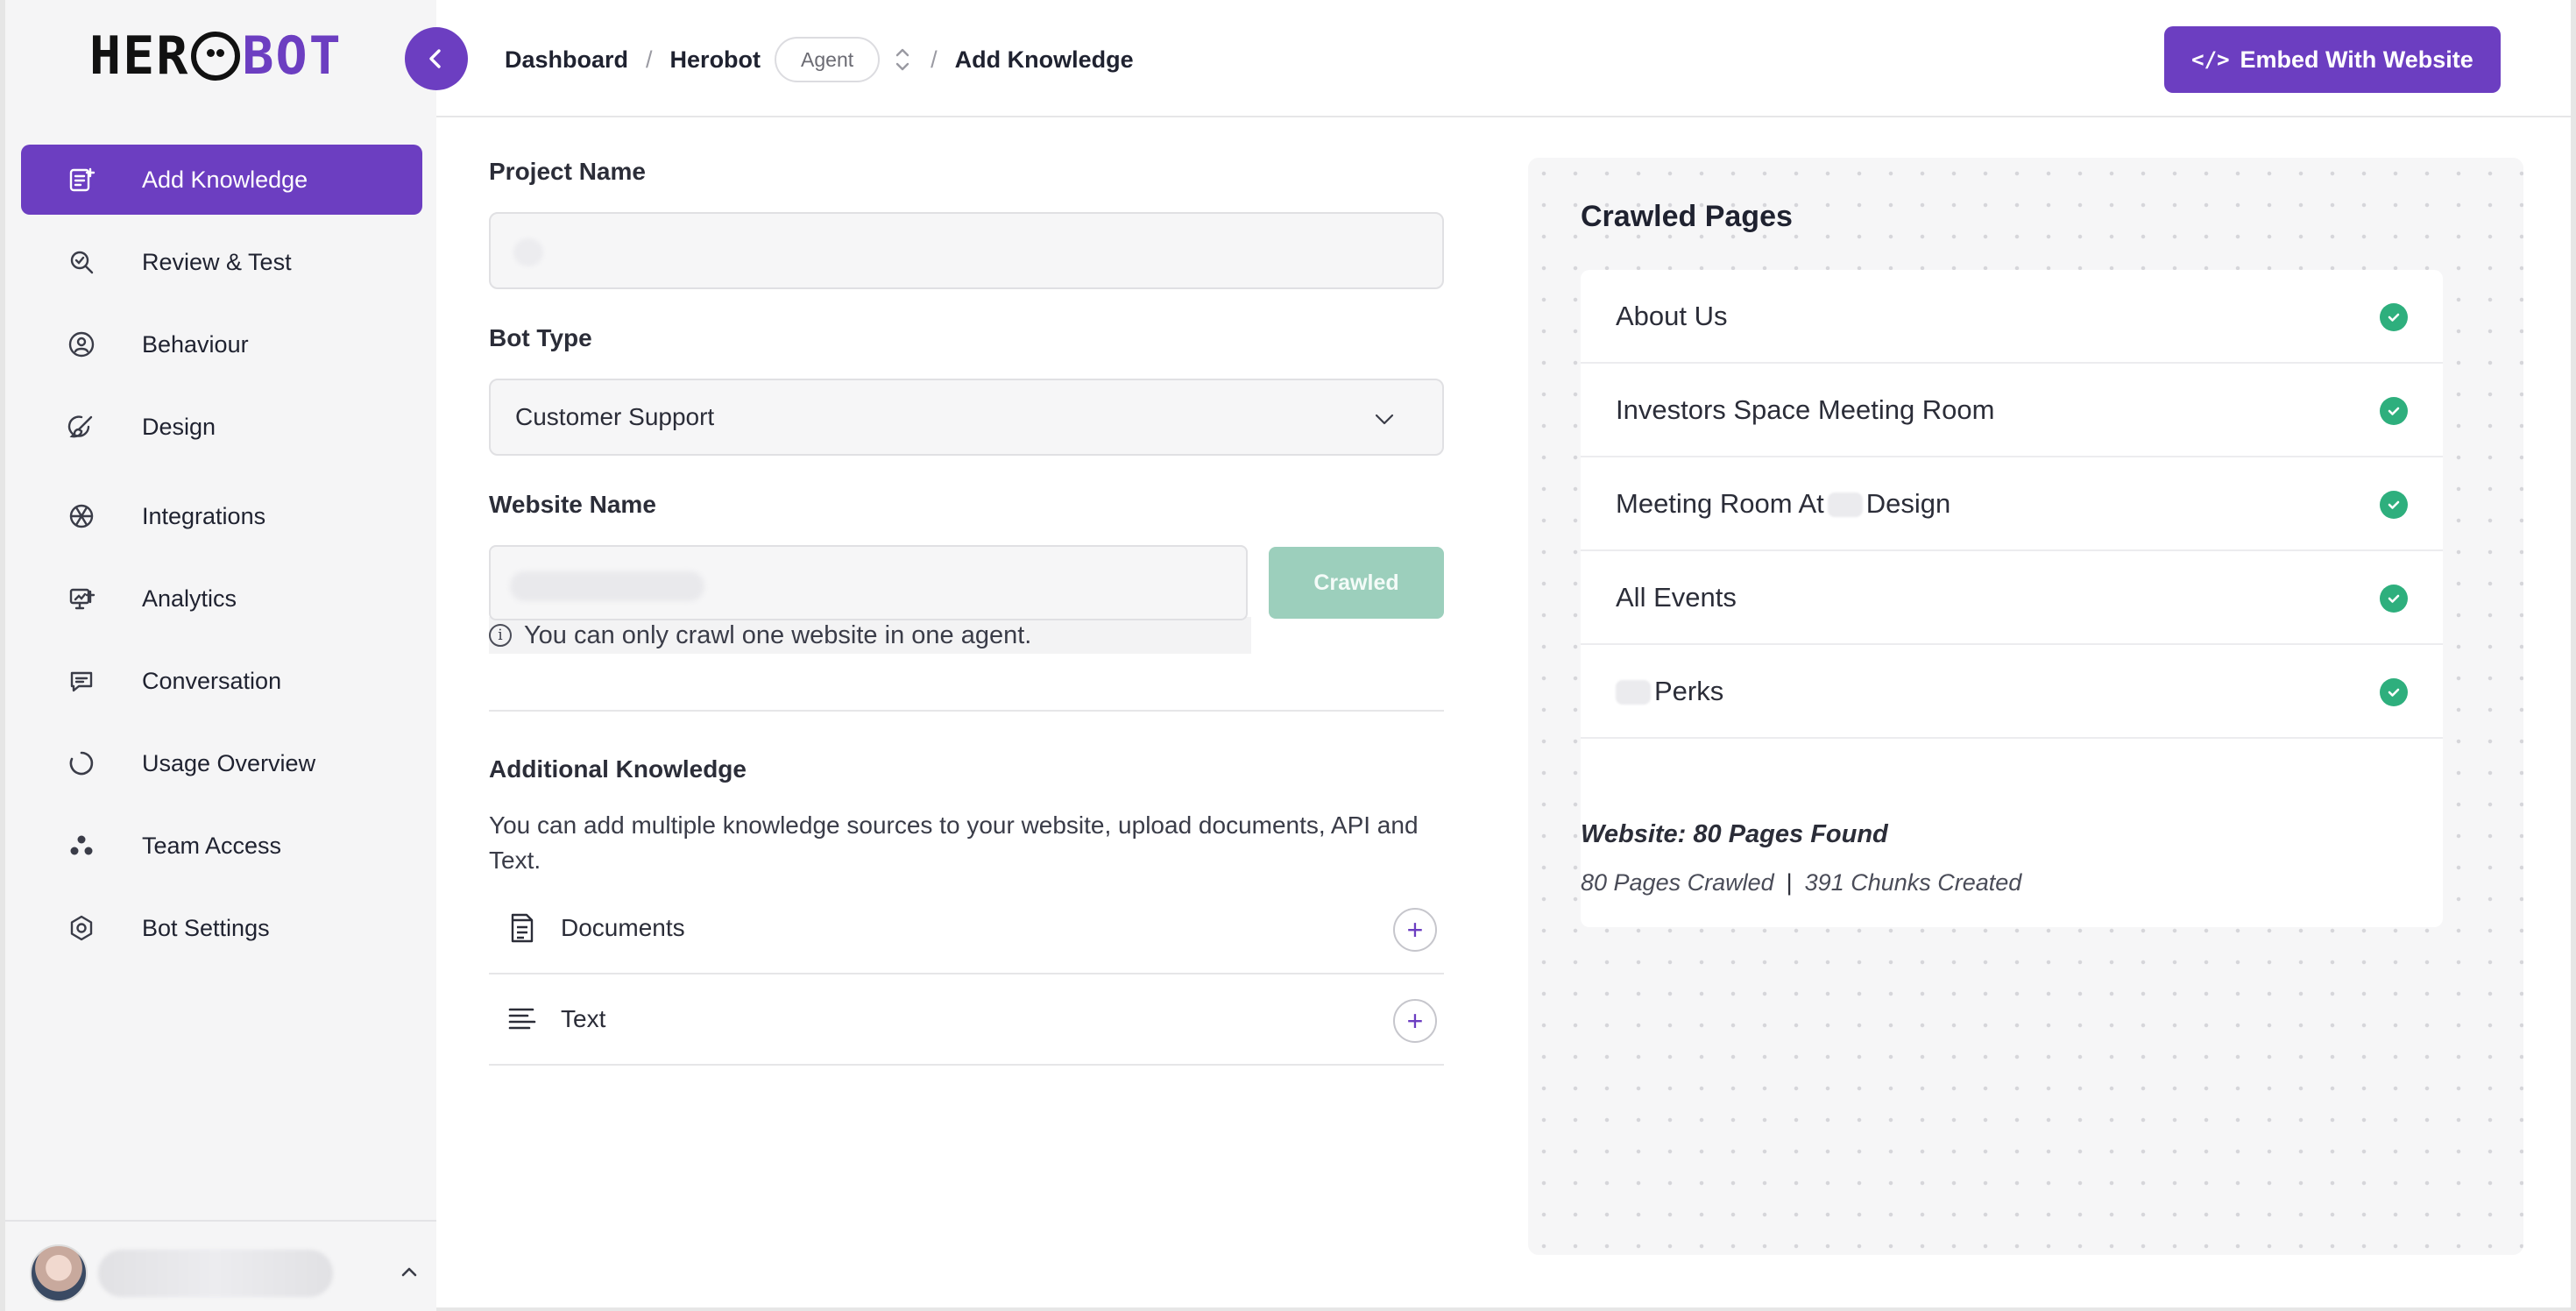  Describe the element at coordinates (583, 1019) in the screenshot. I see `source-label: Text` at that location.